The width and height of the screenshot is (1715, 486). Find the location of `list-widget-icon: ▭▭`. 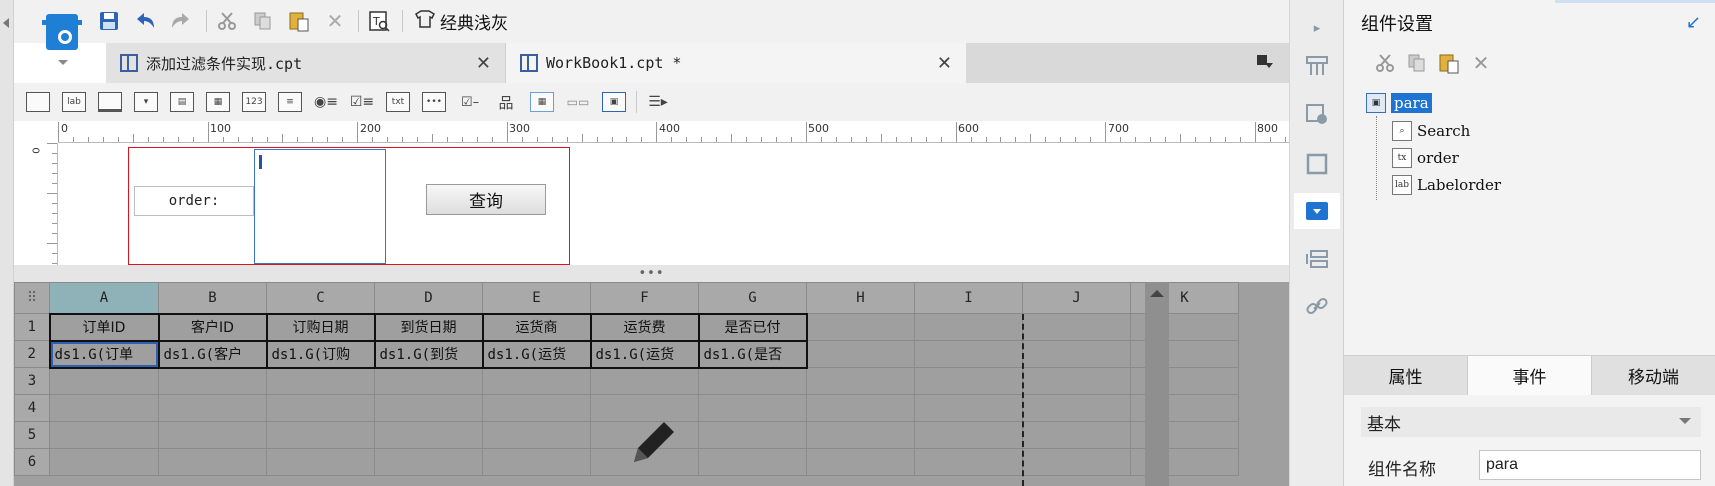

list-widget-icon: ▭▭ is located at coordinates (578, 102).